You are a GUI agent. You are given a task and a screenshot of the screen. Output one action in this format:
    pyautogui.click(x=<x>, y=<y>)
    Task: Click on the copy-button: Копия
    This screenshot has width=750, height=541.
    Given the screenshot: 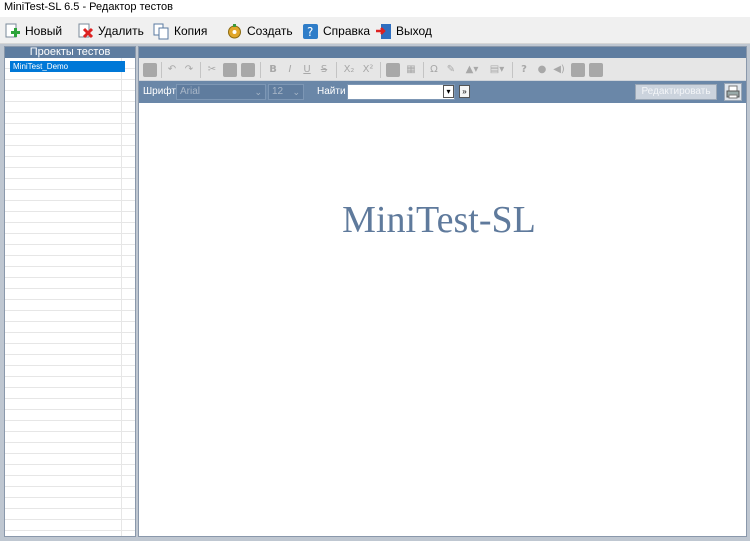 What is the action you would take?
    pyautogui.click(x=180, y=31)
    